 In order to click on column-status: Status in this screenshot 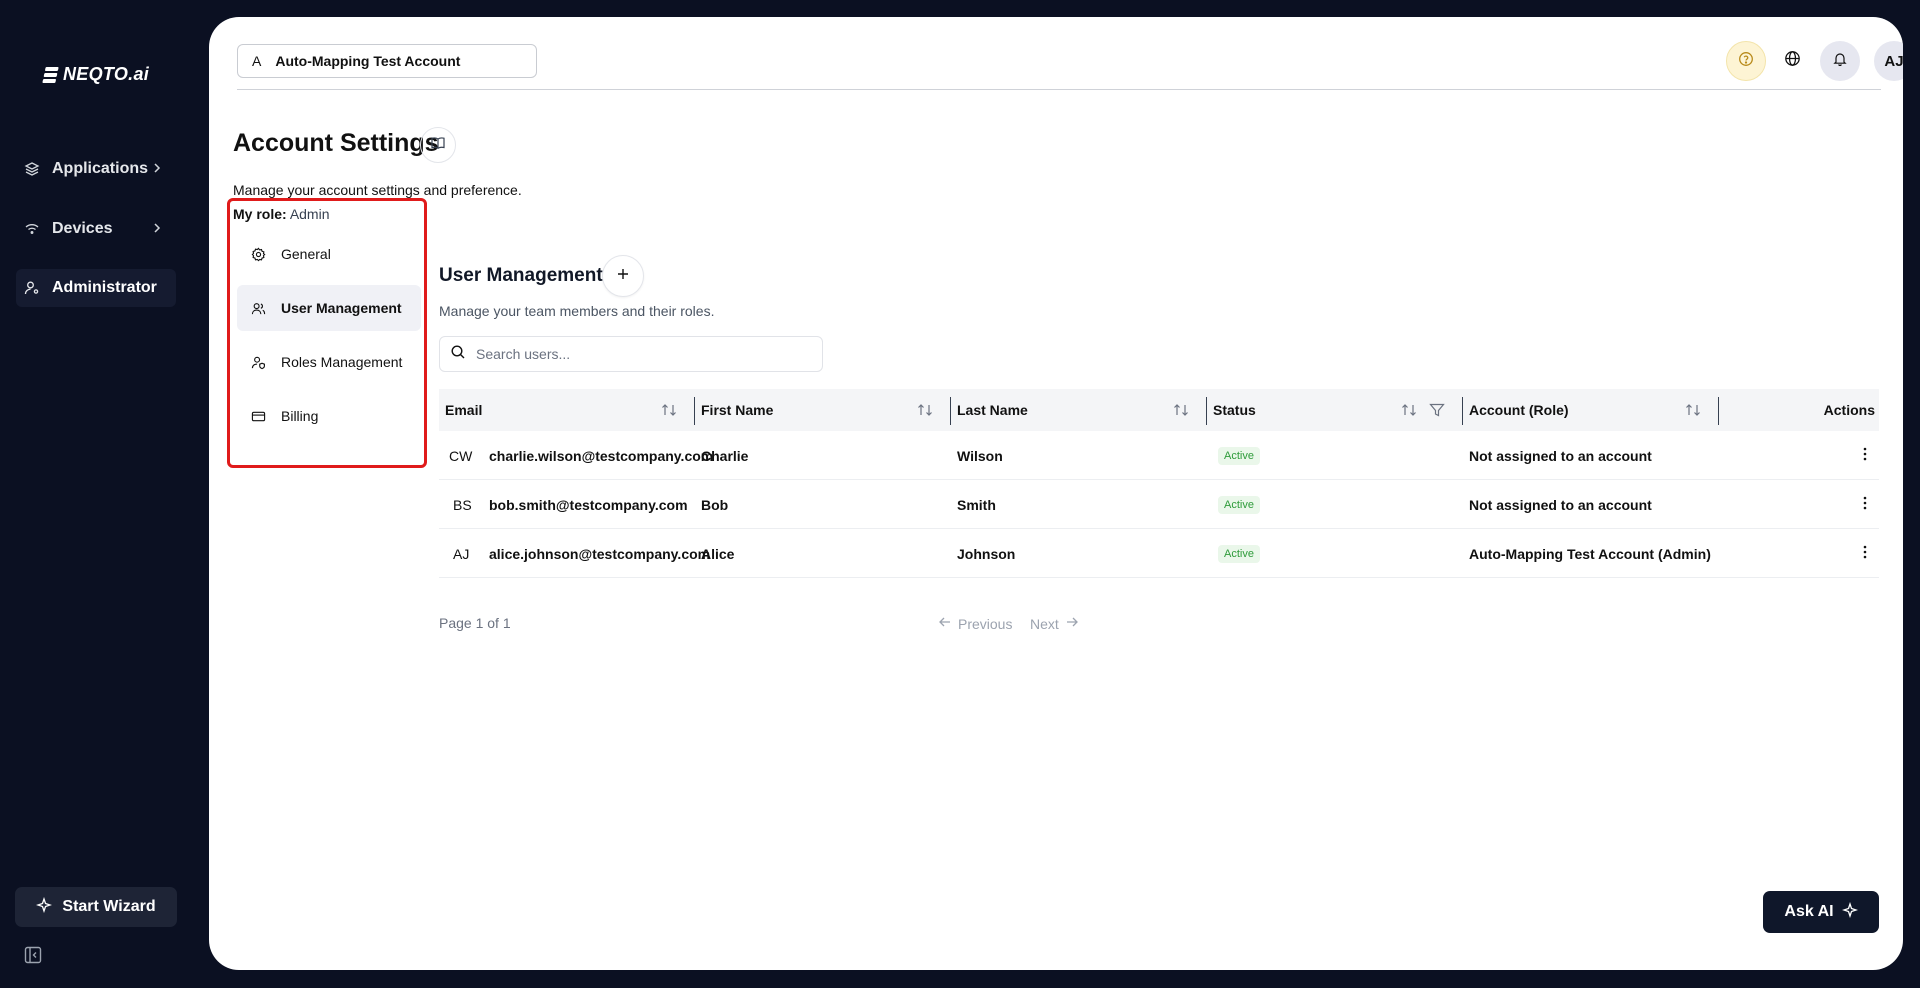, I will do `click(1333, 410)`.